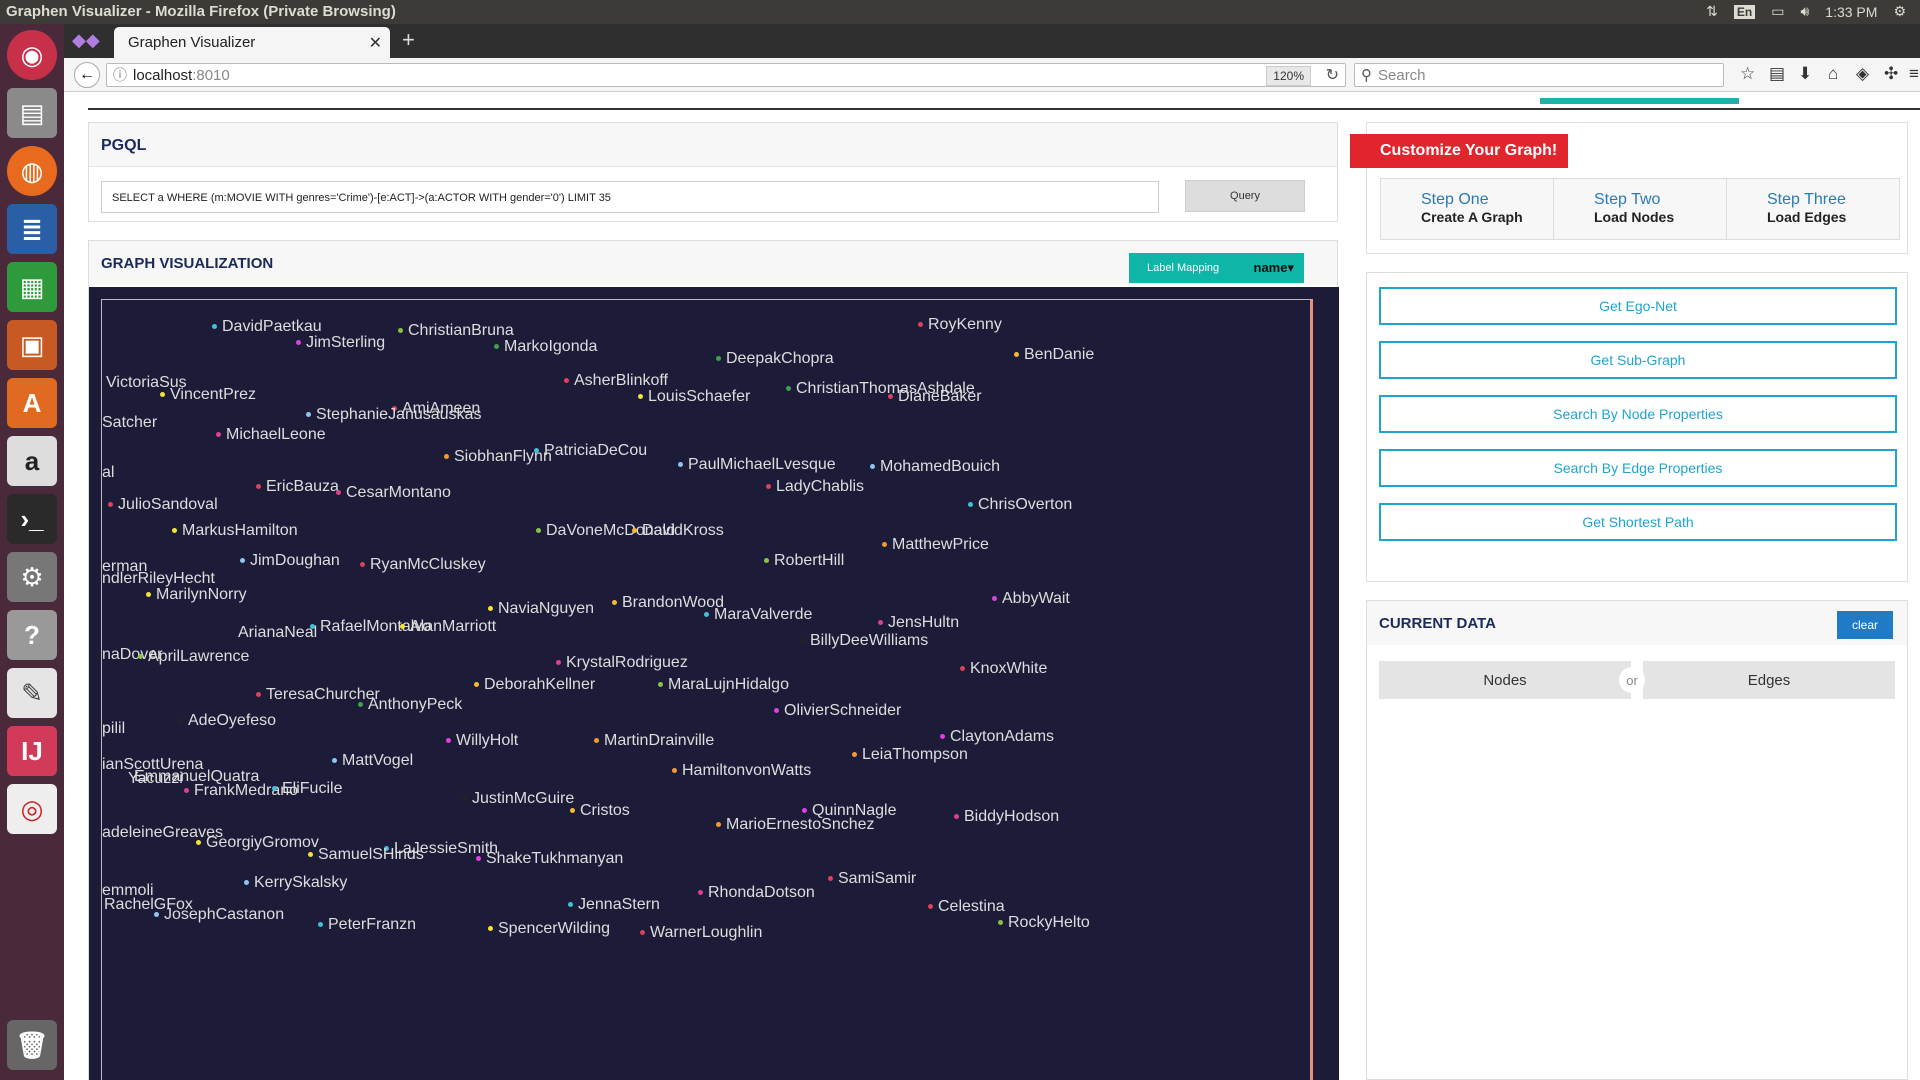 Image resolution: width=1920 pixels, height=1080 pixels. I want to click on back-button: ←, so click(87, 75).